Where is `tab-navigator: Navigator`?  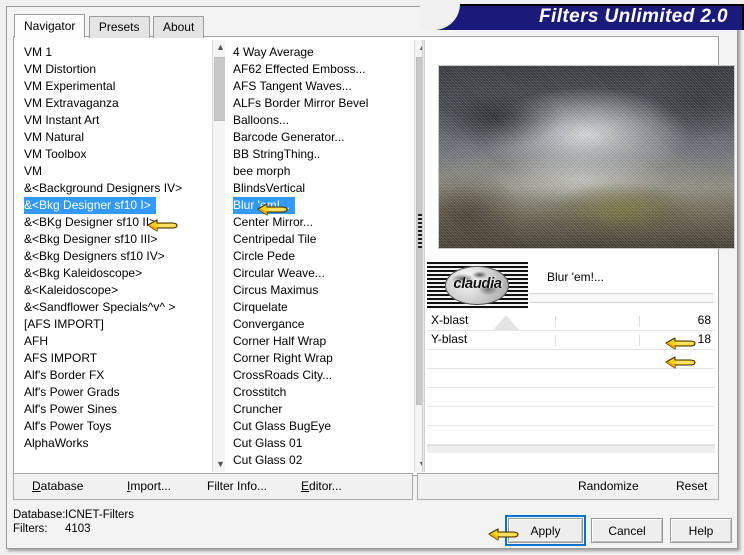
tab-navigator: Navigator is located at coordinates (50, 26).